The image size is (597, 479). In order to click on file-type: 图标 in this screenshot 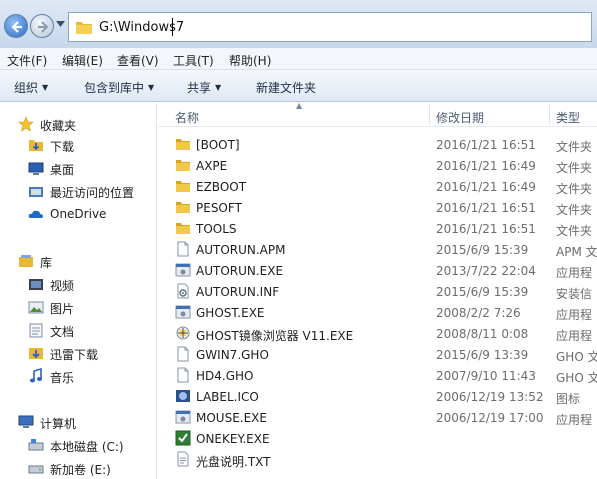, I will do `click(568, 399)`.